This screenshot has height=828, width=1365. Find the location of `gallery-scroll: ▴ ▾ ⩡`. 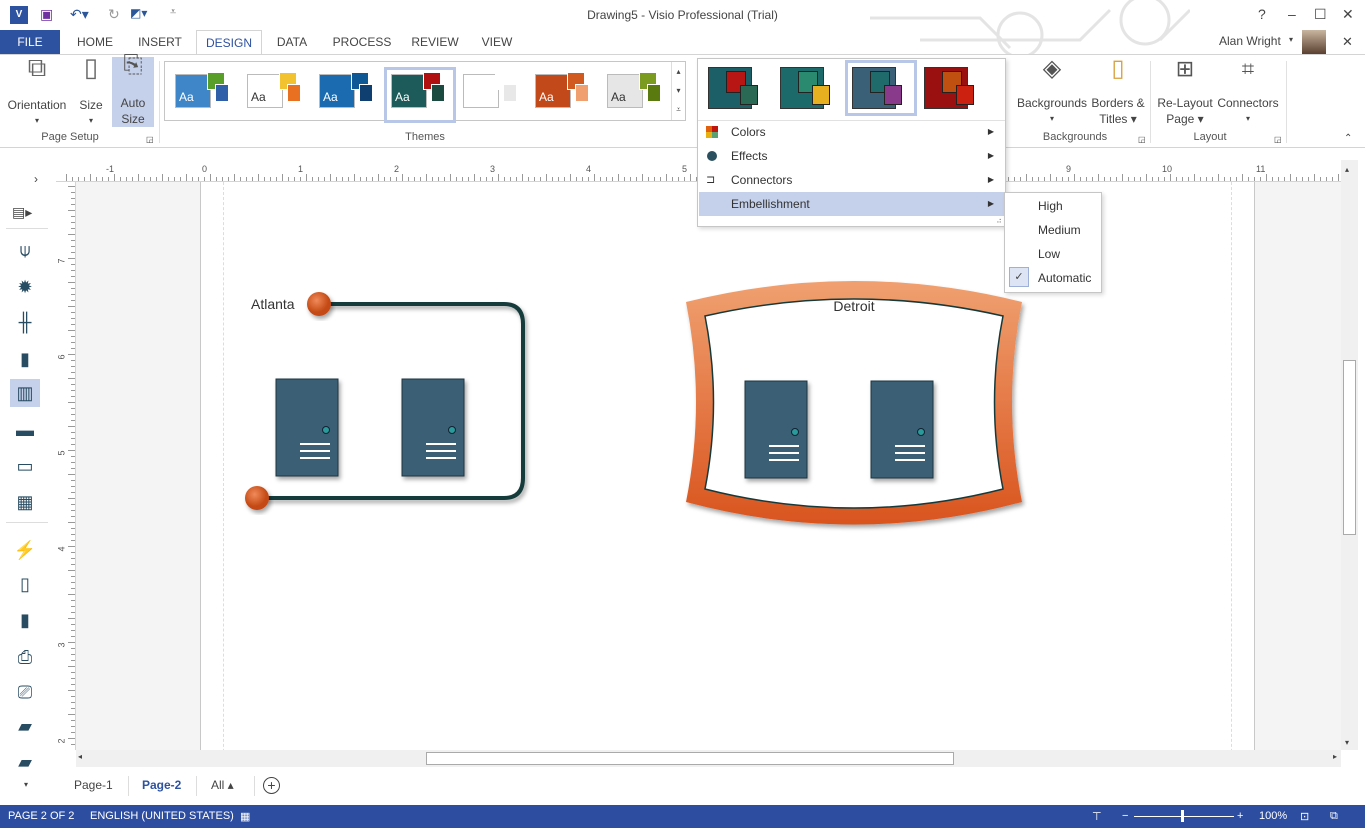

gallery-scroll: ▴ ▾ ⩡ is located at coordinates (678, 91).